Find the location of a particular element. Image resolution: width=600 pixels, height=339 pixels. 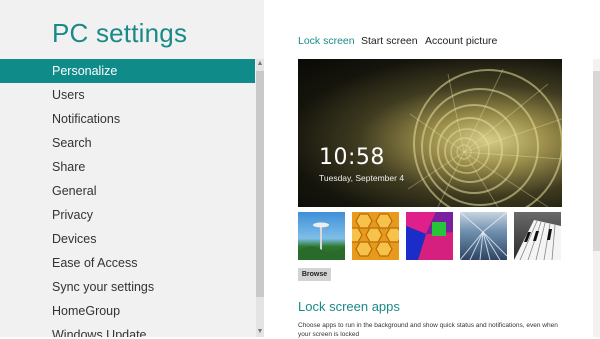

thumbnail-motion-tunnel is located at coordinates (483, 236).